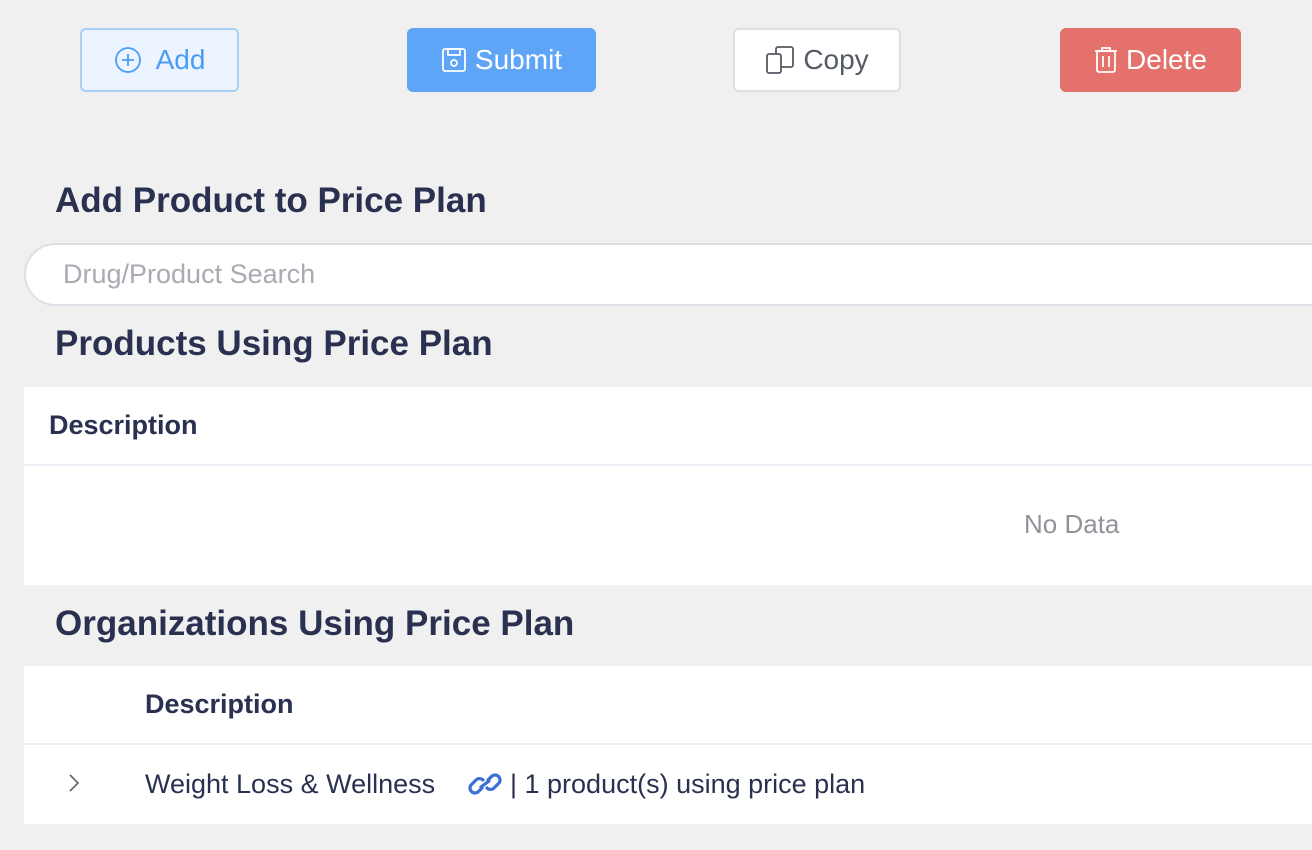 This screenshot has height=850, width=1312. What do you see at coordinates (485, 786) in the screenshot?
I see `link-icon` at bounding box center [485, 786].